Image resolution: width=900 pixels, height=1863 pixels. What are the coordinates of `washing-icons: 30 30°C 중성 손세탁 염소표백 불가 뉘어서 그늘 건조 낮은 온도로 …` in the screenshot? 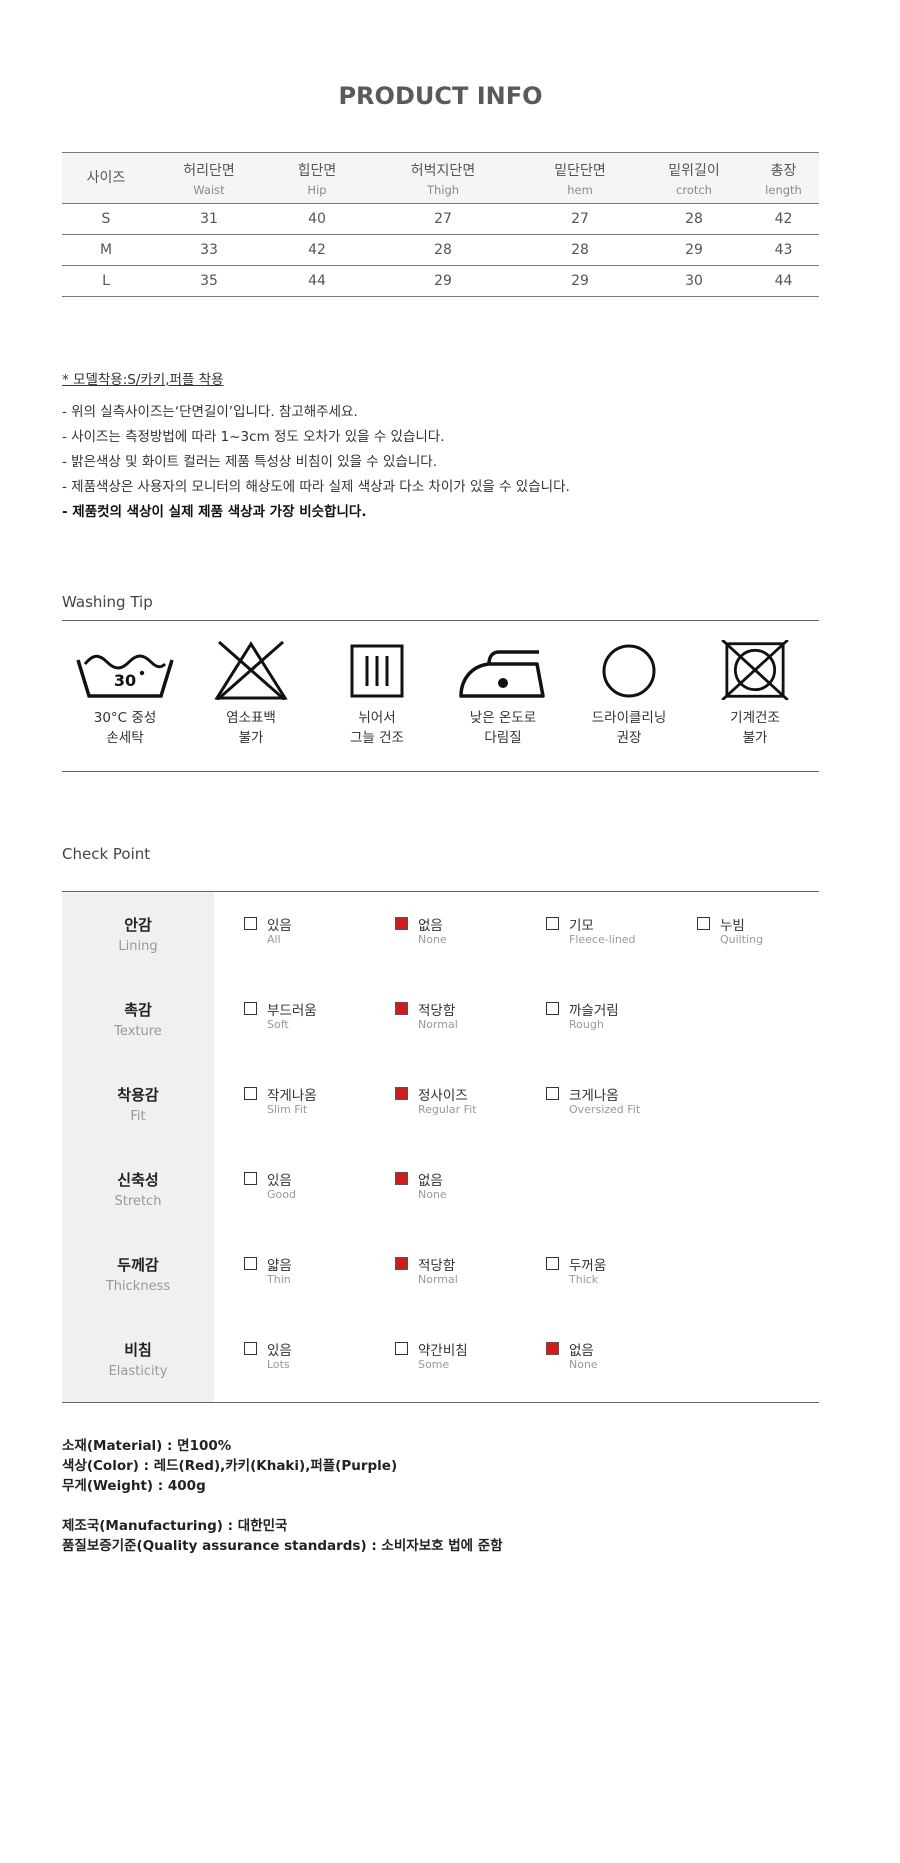 It's located at (440, 700).